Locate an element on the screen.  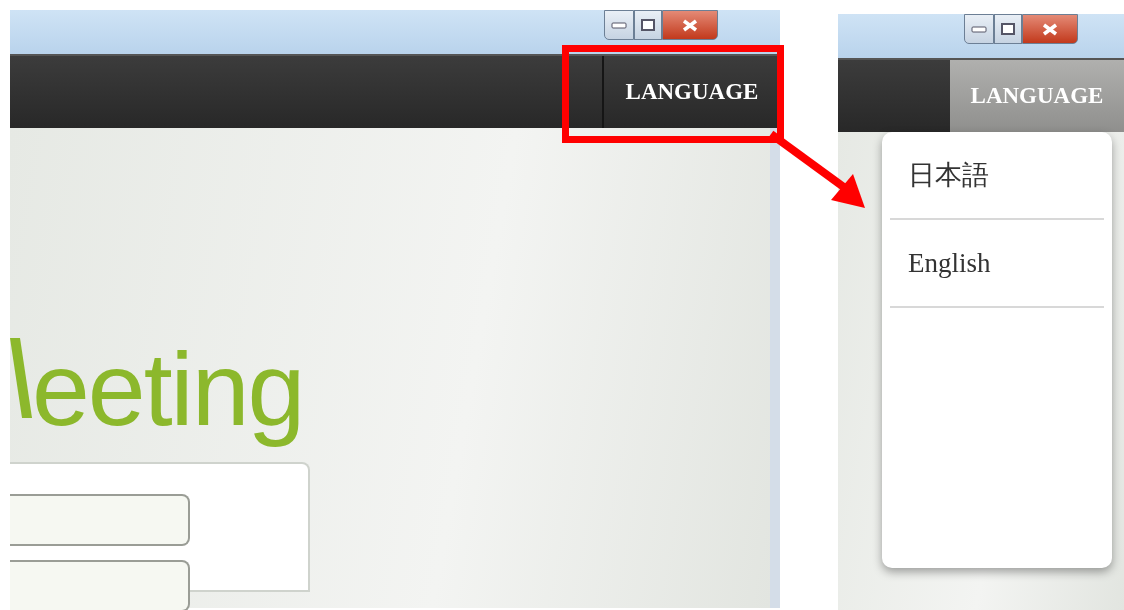
menu-item: English is located at coordinates (997, 264).